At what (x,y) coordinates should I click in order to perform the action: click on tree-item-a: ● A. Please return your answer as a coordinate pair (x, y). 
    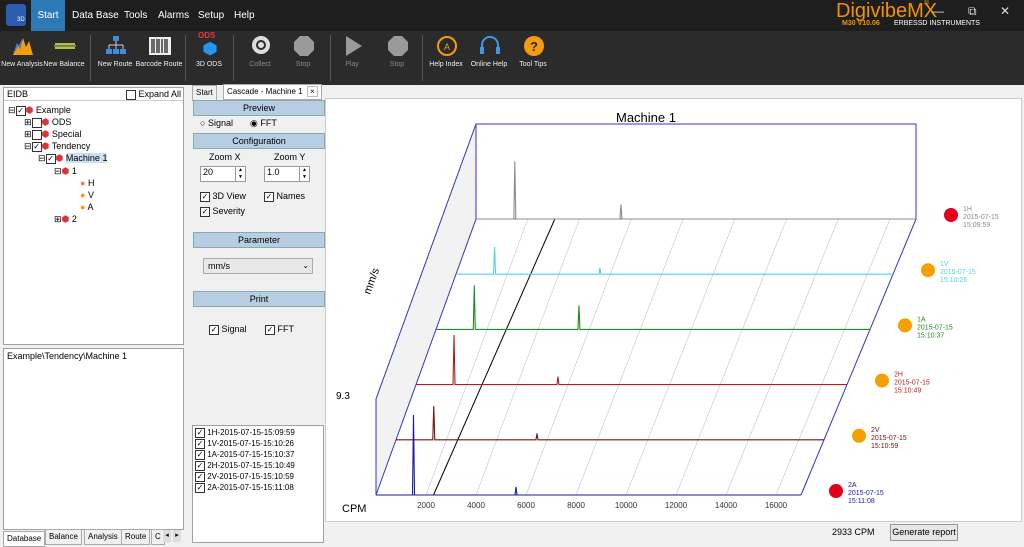
    Looking at the image, I should click on (86, 207).